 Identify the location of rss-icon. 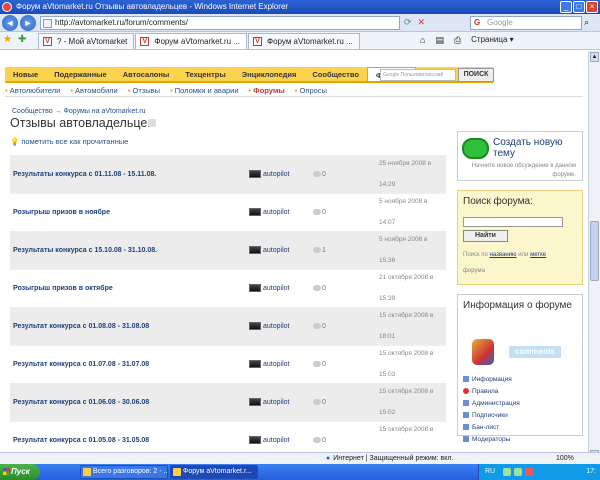
(152, 123).